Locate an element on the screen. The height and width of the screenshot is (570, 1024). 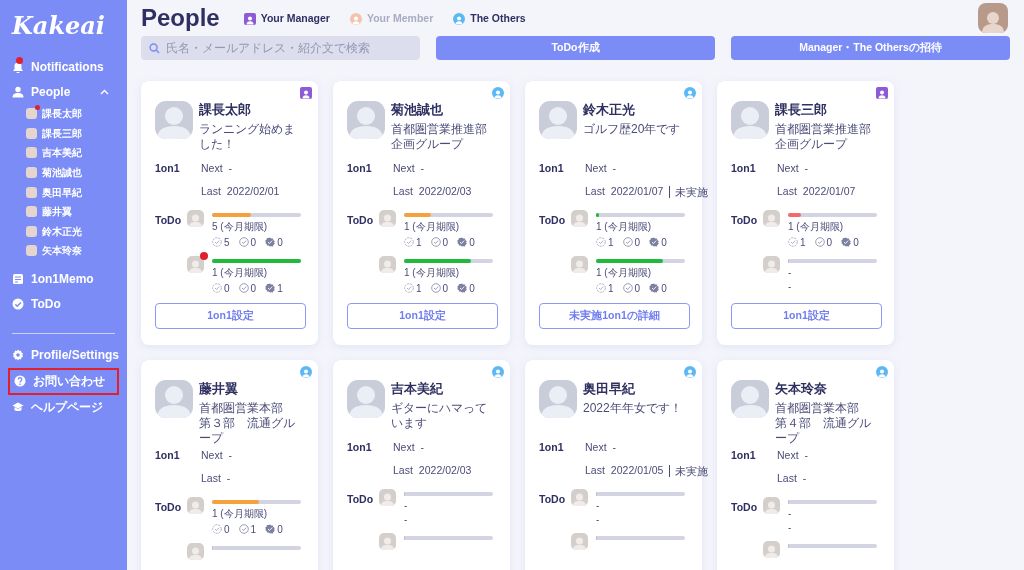
field-value: 2022/02/03 is located at coordinates (445, 191).